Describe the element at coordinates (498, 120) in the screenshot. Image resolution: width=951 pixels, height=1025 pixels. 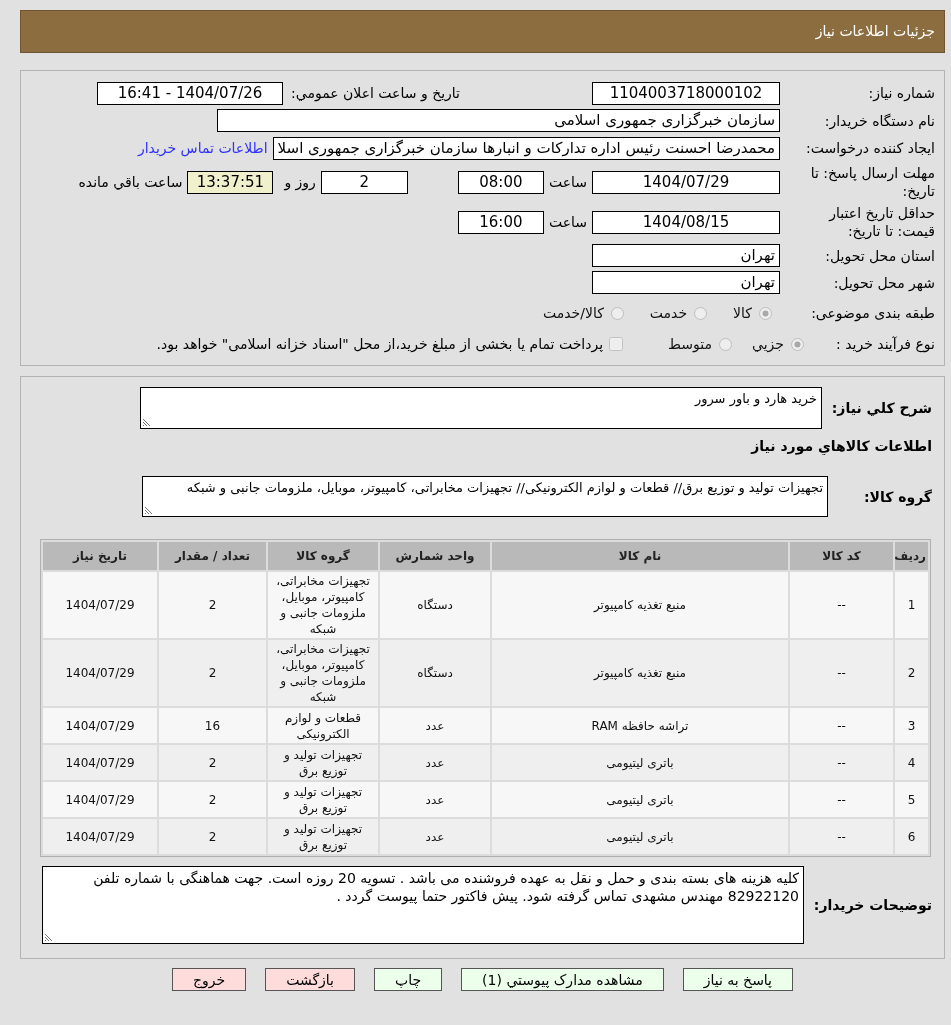
I see `buyer-org-field: سازمان خبرگزاری جمهوری اسلامی` at that location.